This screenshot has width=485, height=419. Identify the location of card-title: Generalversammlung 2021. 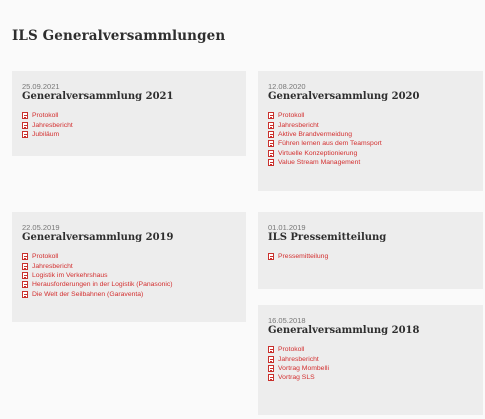
(98, 96).